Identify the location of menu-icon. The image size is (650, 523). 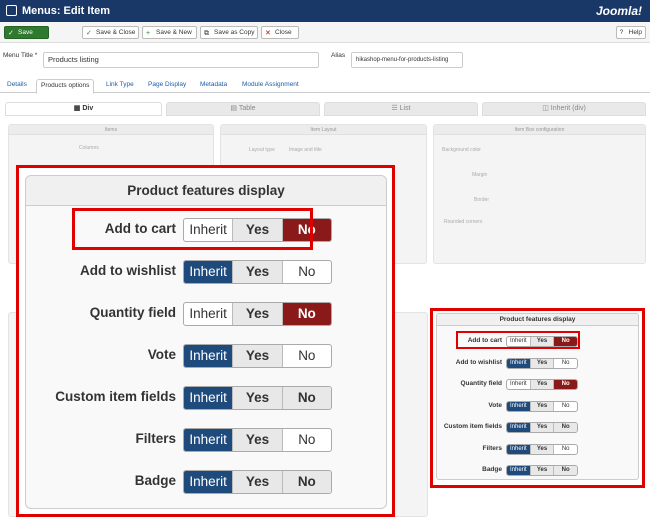
(11, 10).